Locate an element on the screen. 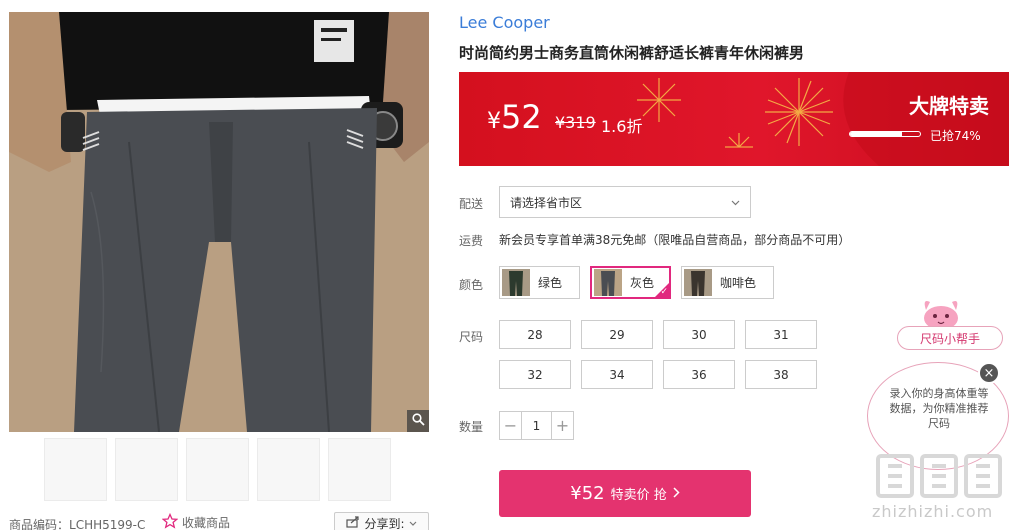 The width and height of the screenshot is (1017, 530). color-option-gray: 灰色 ✓ is located at coordinates (630, 282).